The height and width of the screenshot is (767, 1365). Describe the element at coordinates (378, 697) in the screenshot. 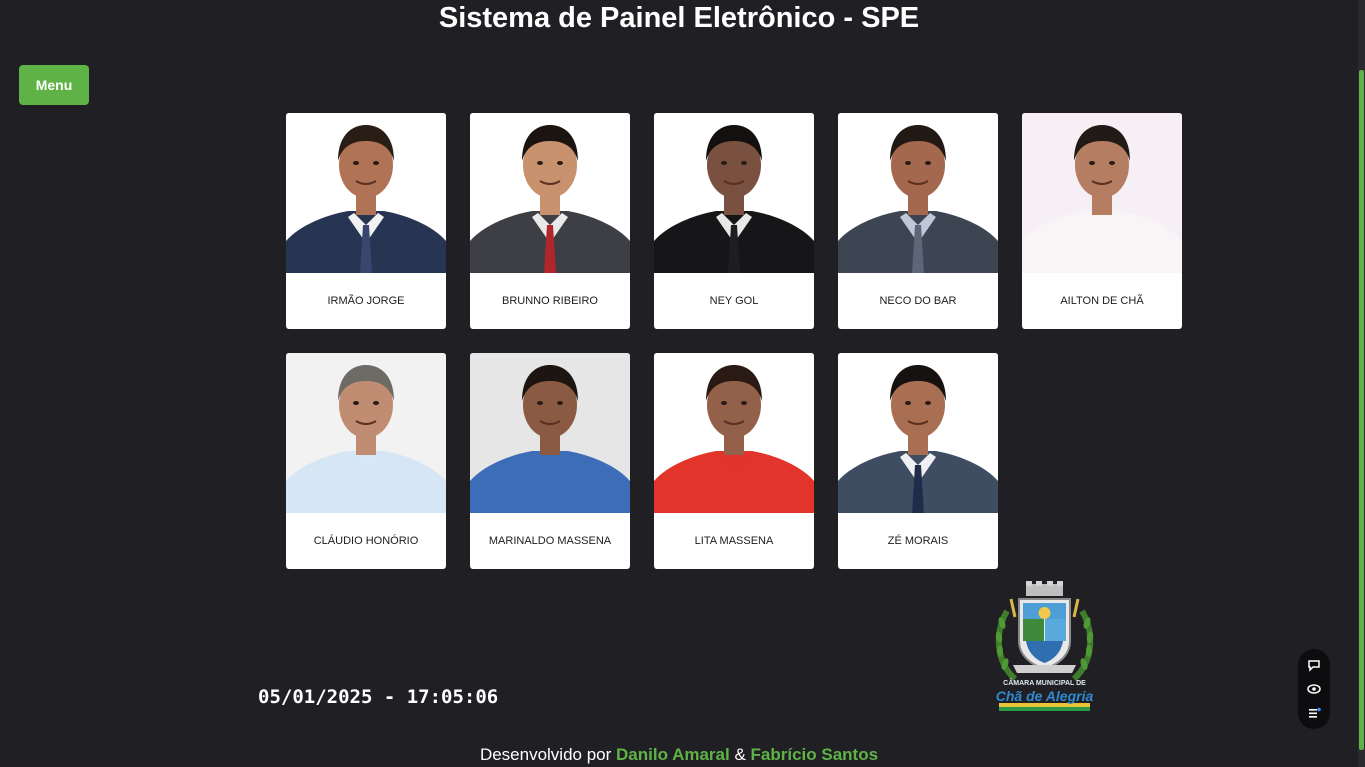

I see `date-time-clock: 05/01/2025 - 17:05:06` at that location.